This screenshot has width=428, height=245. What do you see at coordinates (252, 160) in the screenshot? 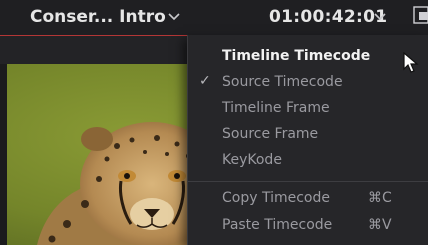
I see `menu-item-label: KeyKode` at bounding box center [252, 160].